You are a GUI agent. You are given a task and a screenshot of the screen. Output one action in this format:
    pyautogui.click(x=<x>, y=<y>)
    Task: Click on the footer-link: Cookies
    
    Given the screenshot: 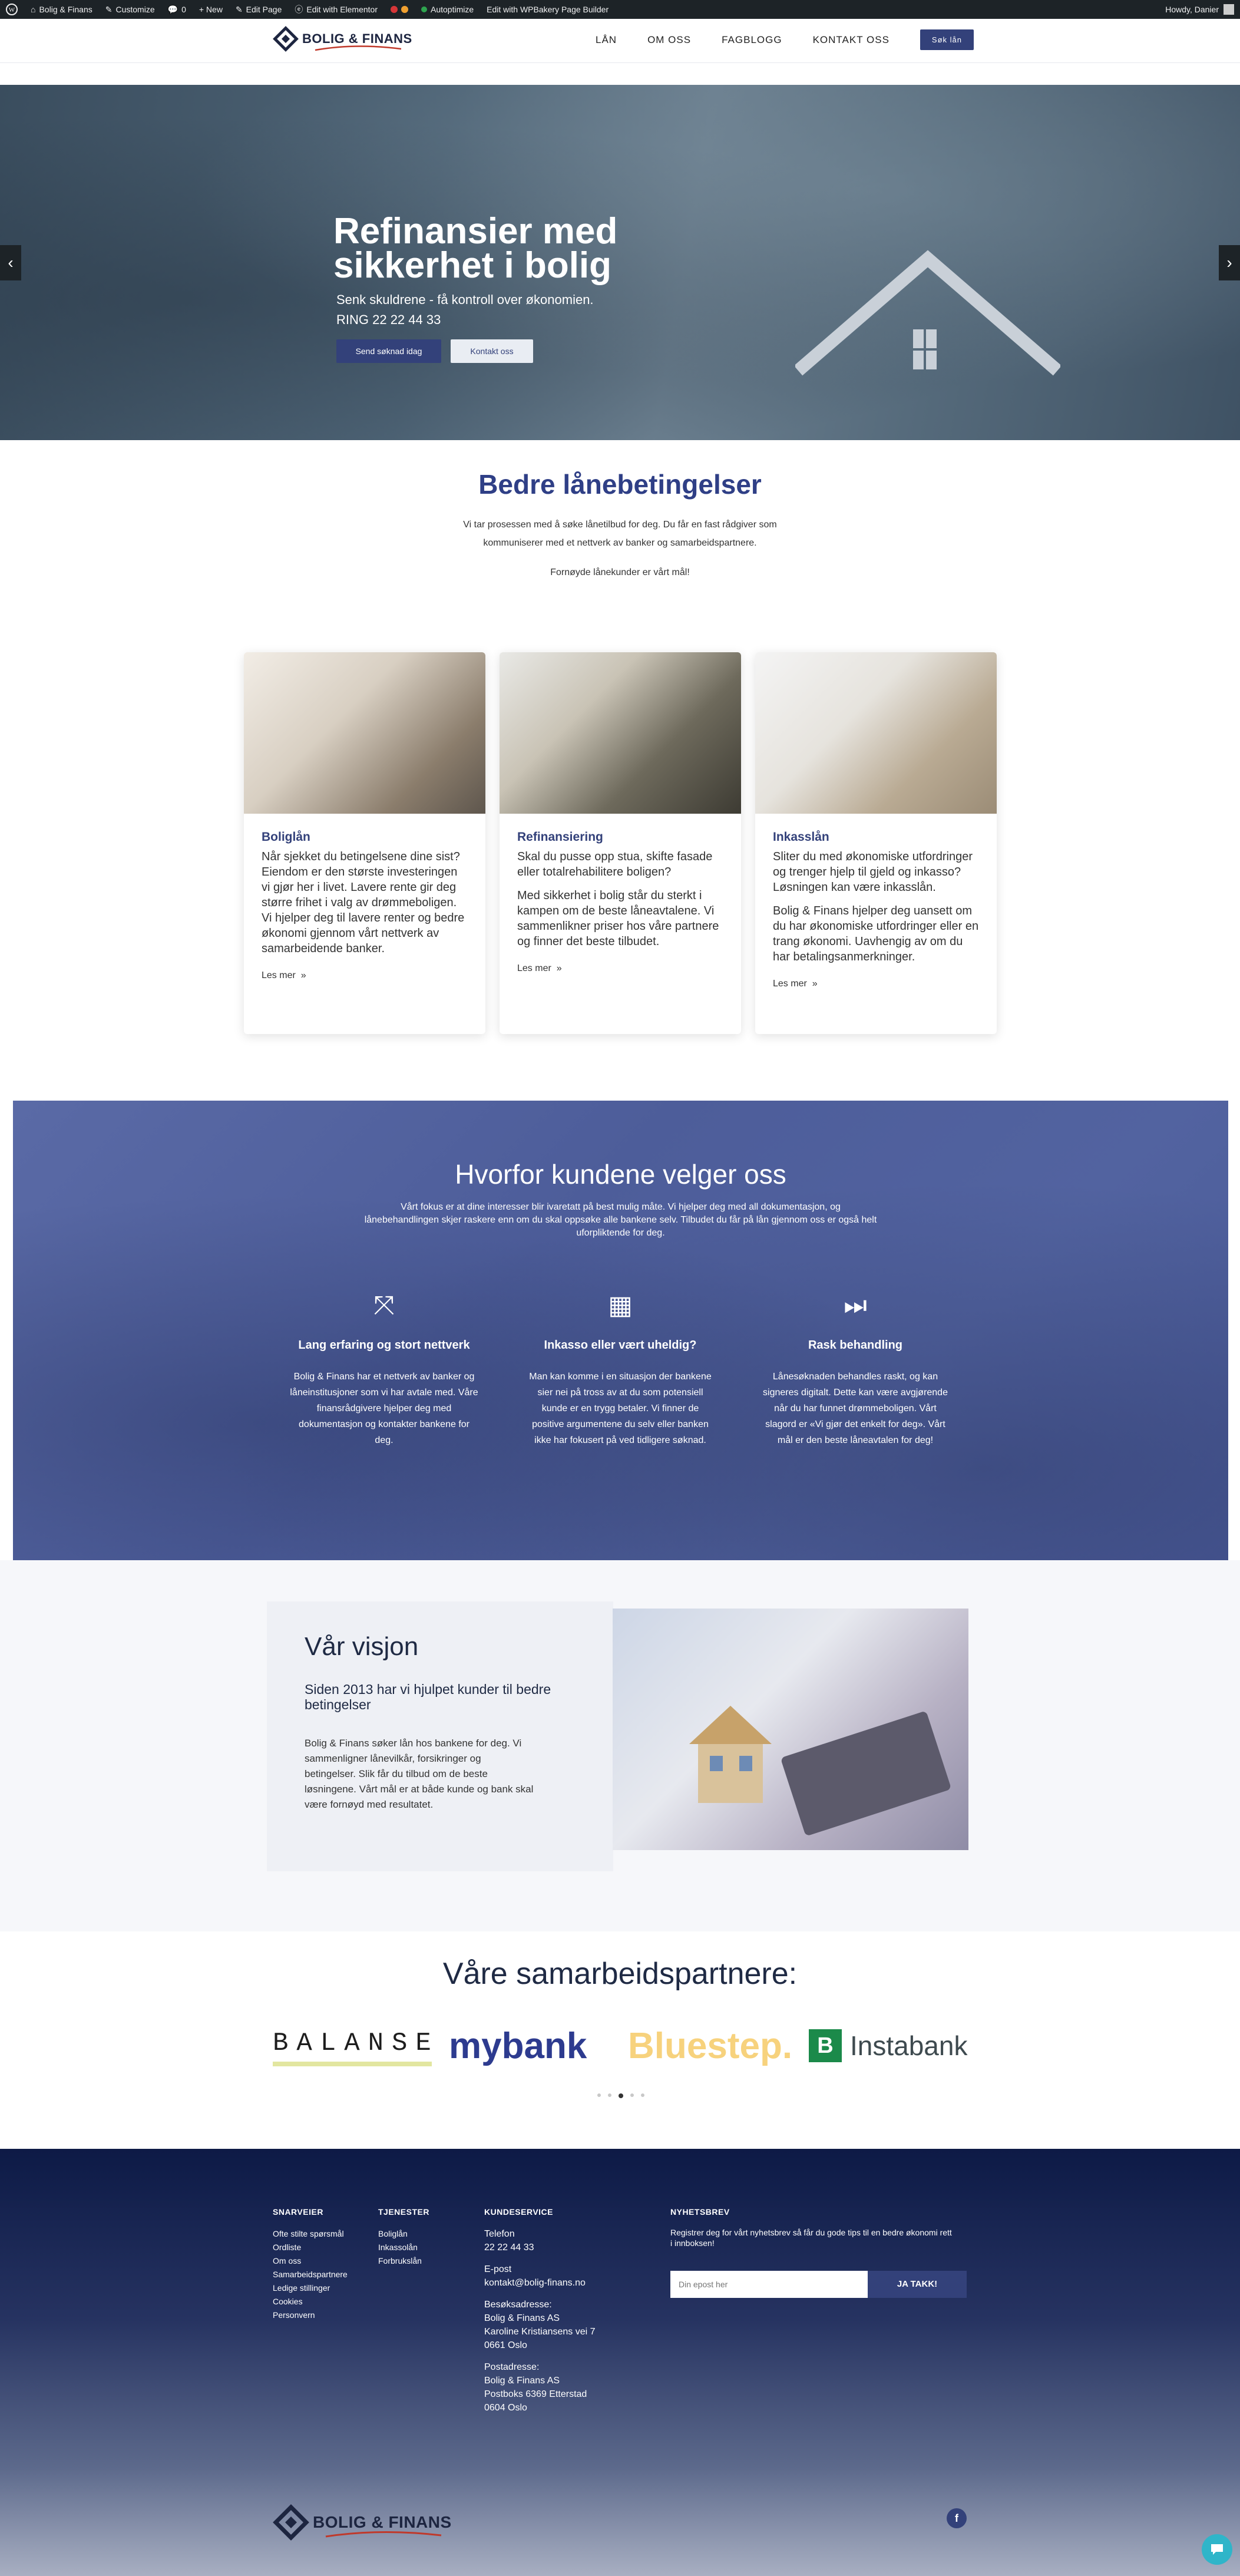 What is the action you would take?
    pyautogui.click(x=323, y=2302)
    